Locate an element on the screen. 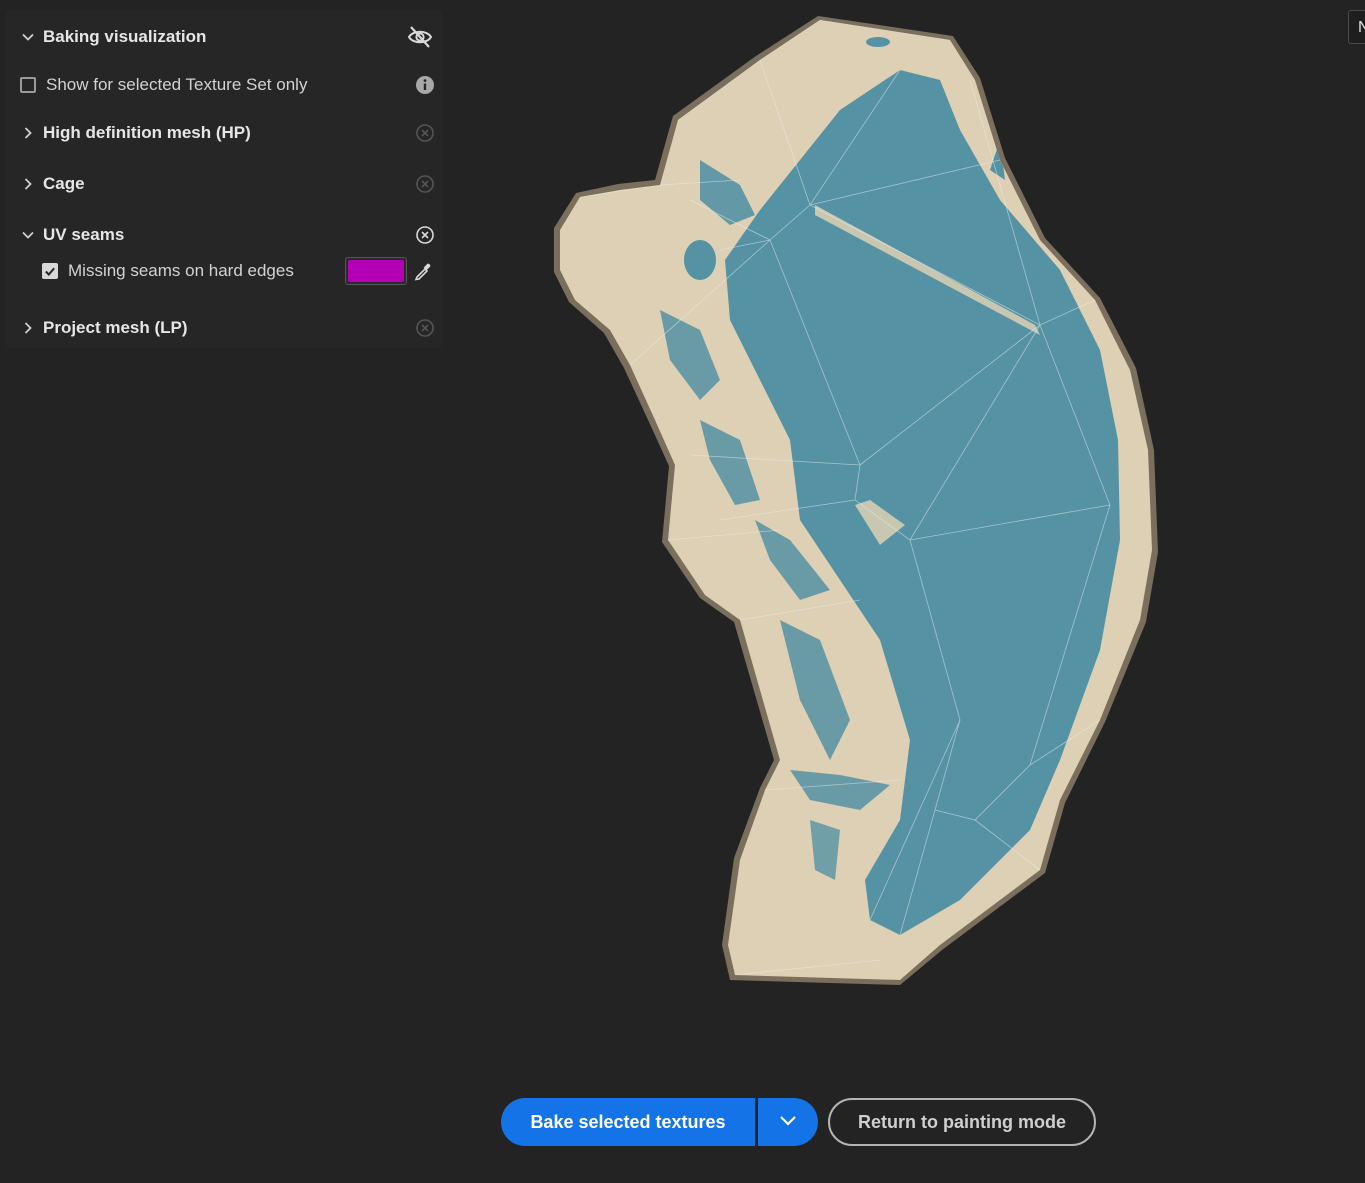  bake-button-label: Bake selected textures is located at coordinates (628, 1121).